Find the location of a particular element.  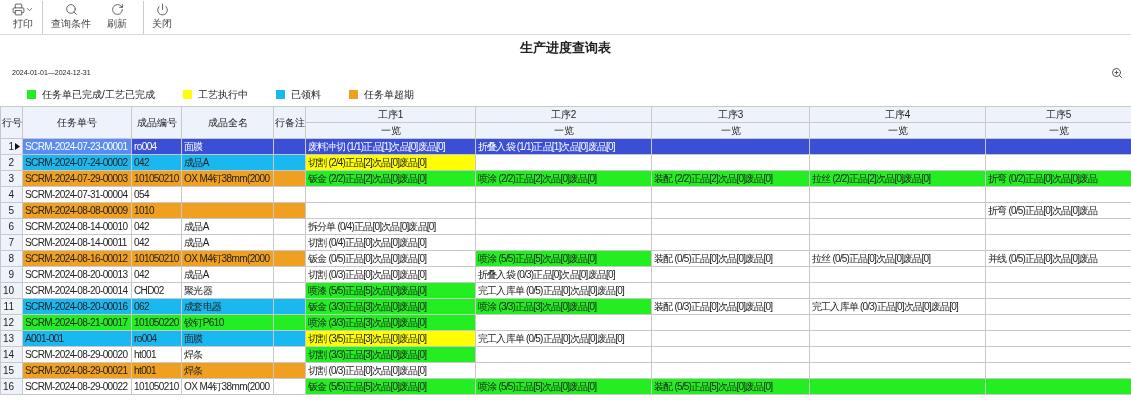

column-header: 工序3 is located at coordinates (730, 114).